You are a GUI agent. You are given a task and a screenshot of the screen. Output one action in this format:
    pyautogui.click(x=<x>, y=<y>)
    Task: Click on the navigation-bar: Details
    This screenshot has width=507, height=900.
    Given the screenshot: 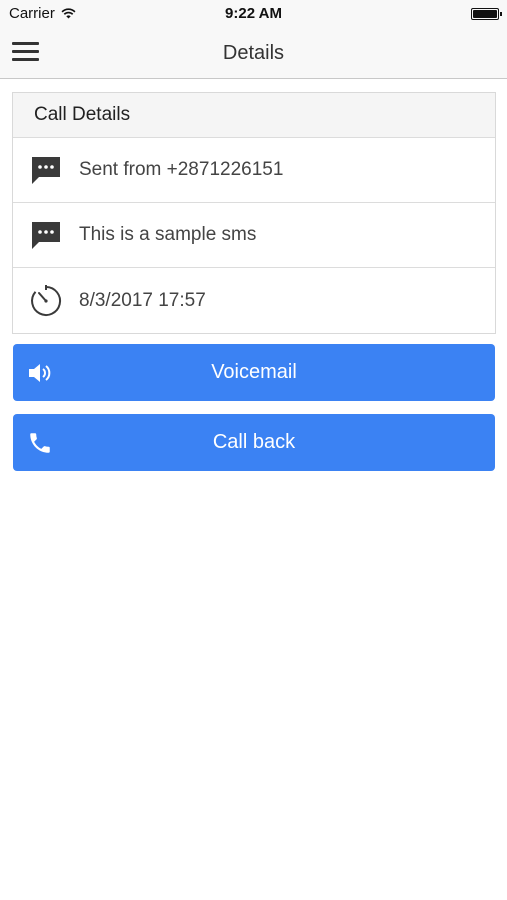 What is the action you would take?
    pyautogui.click(x=253, y=53)
    